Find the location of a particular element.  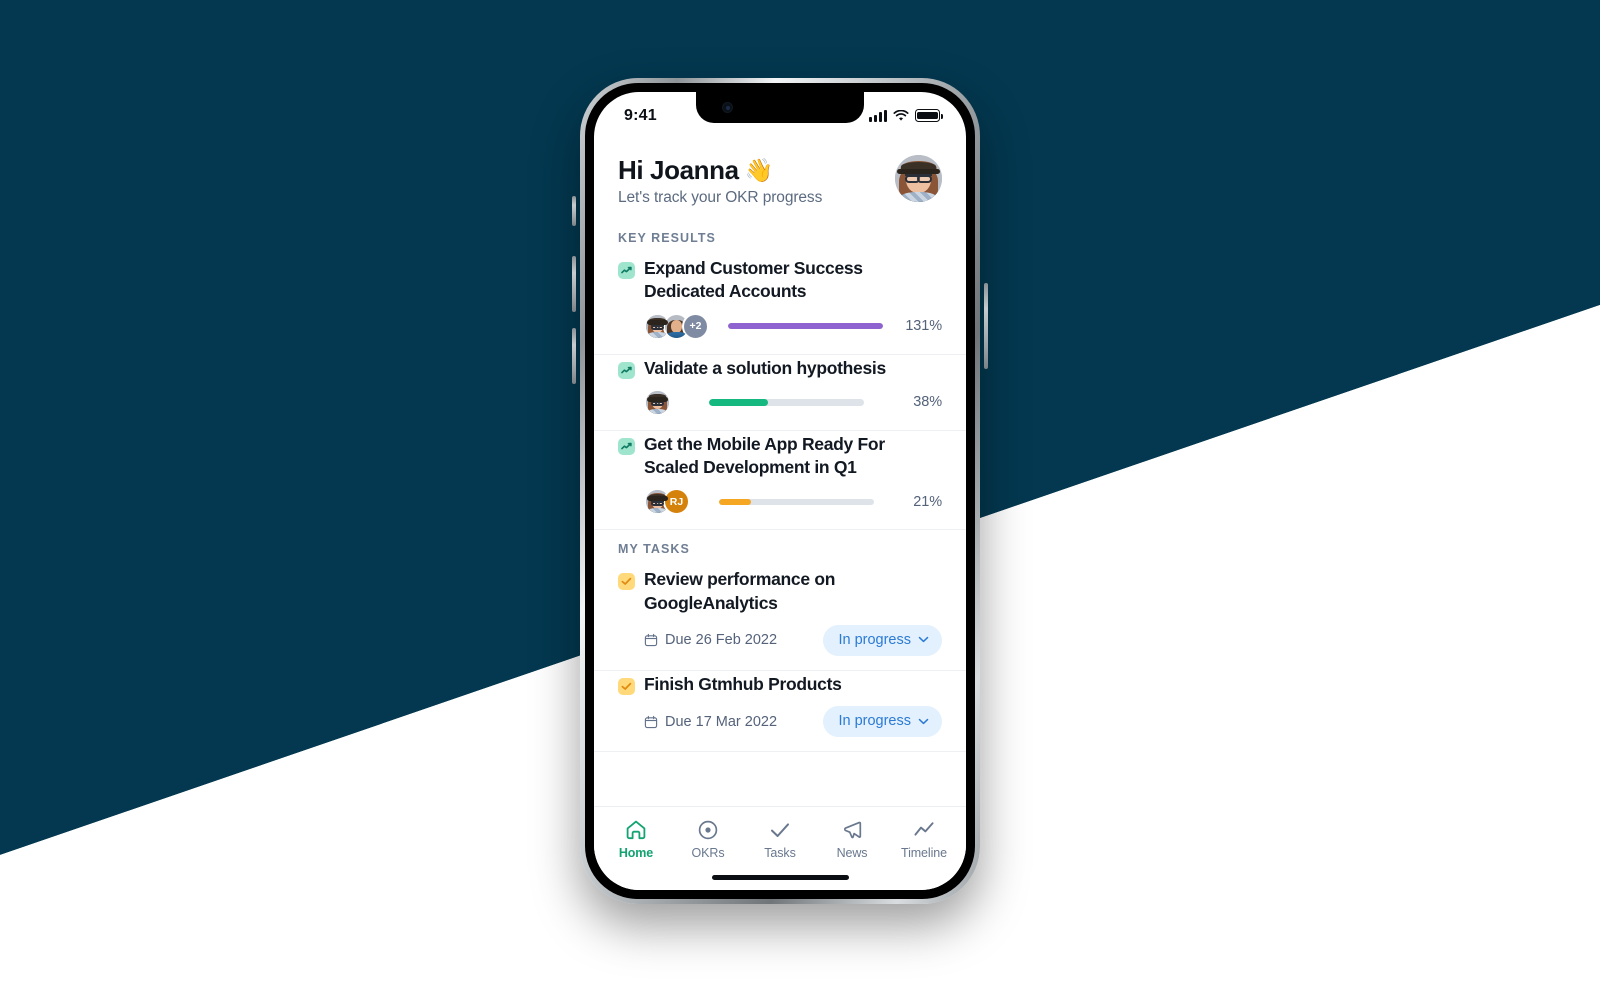

section-header-key-results: KEY RESULTS is located at coordinates (667, 238).